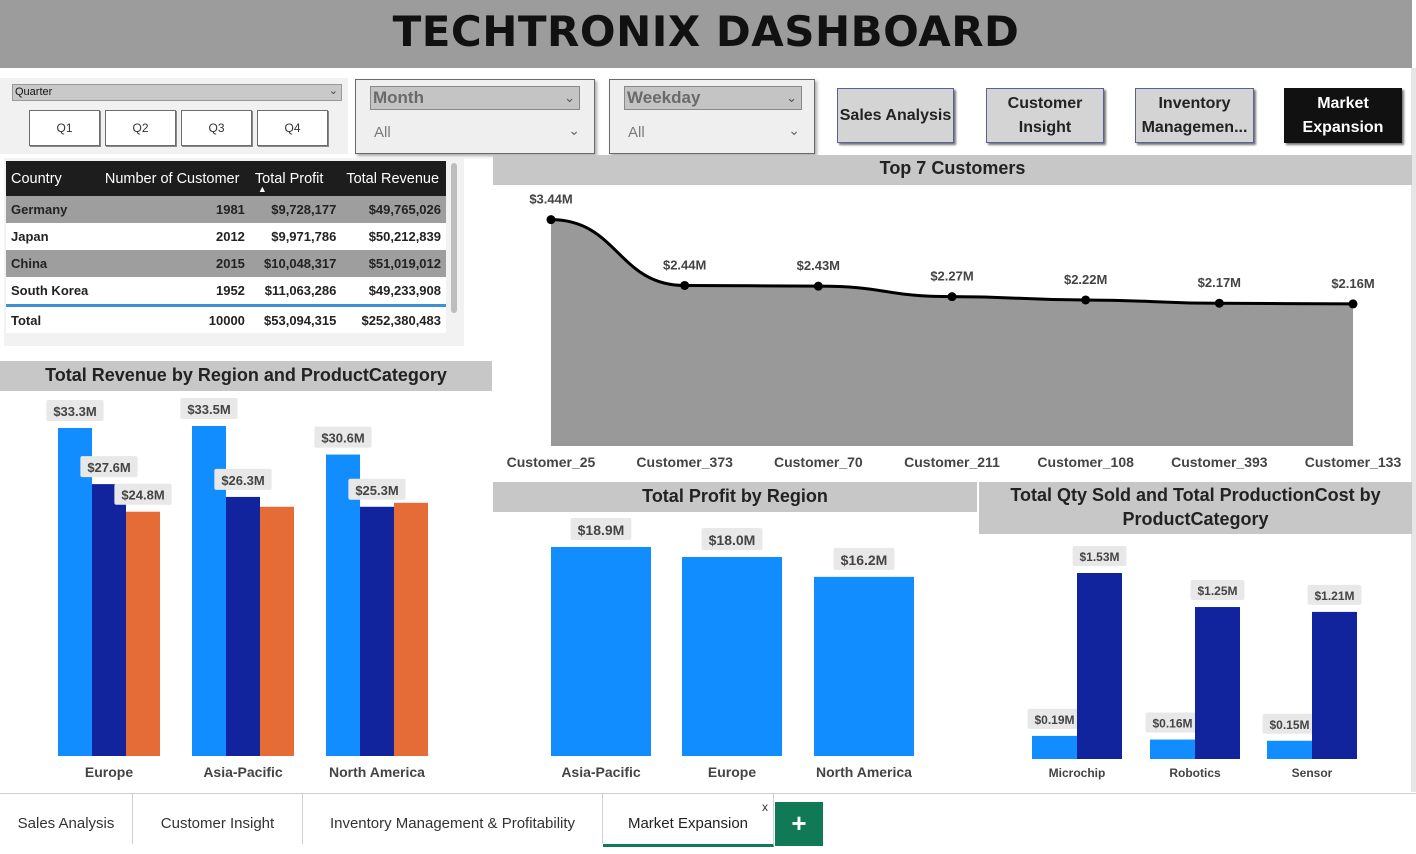 The image size is (1416, 854). I want to click on add-page-button: +, so click(799, 824).